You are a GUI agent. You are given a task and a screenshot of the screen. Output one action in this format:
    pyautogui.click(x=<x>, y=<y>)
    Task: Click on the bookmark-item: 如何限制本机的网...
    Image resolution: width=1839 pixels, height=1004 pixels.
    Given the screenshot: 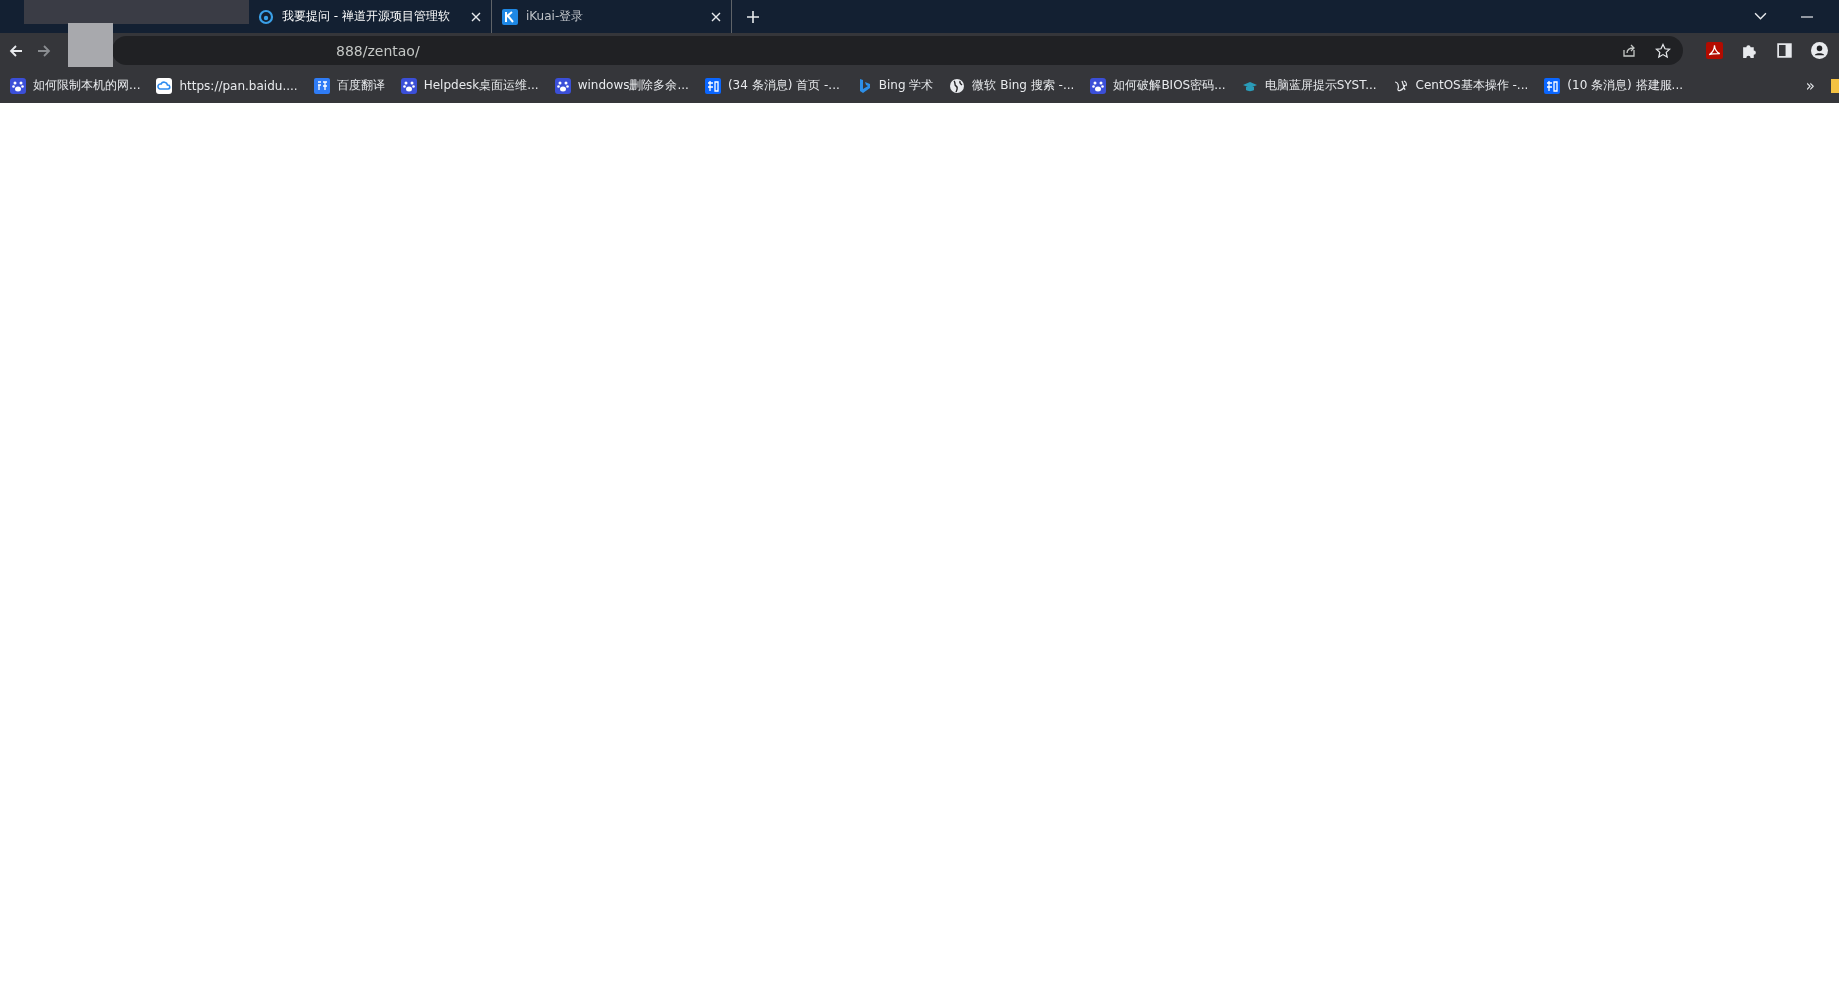 What is the action you would take?
    pyautogui.click(x=75, y=85)
    